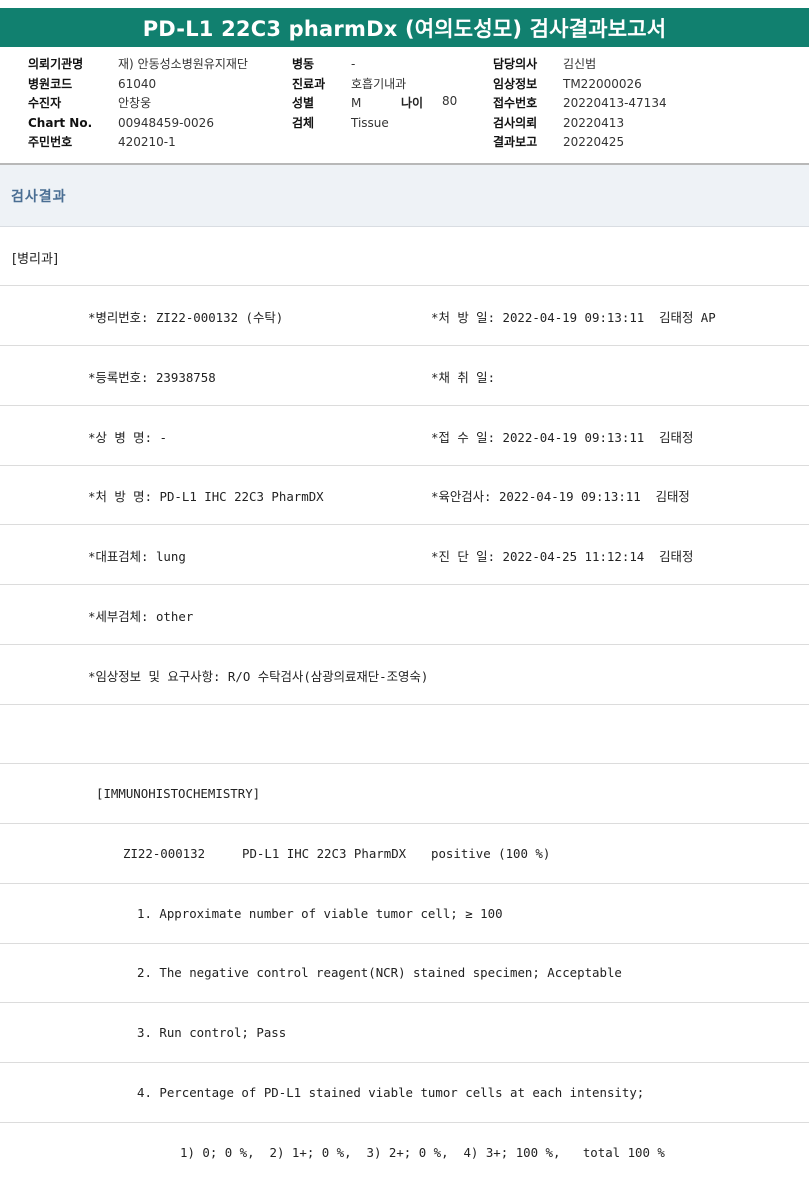 Image resolution: width=809 pixels, height=1187 pixels. What do you see at coordinates (515, 83) in the screenshot?
I see `label-clinical-info: 임상정보` at bounding box center [515, 83].